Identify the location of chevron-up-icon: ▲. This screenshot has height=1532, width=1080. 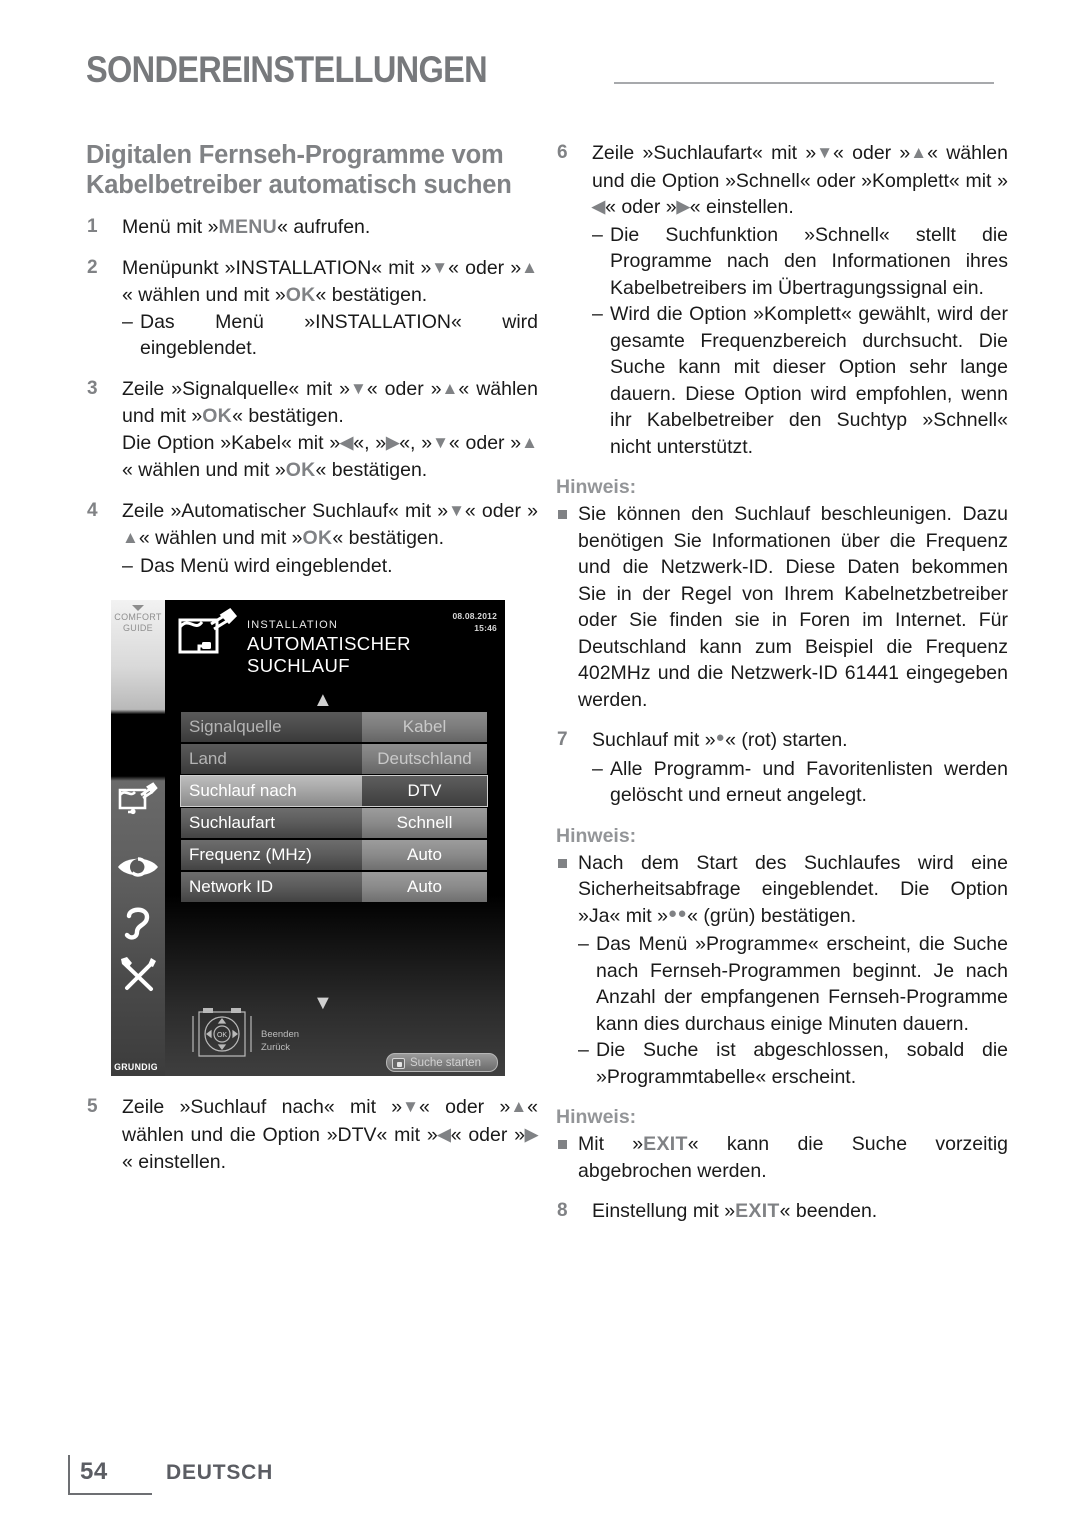
(323, 700).